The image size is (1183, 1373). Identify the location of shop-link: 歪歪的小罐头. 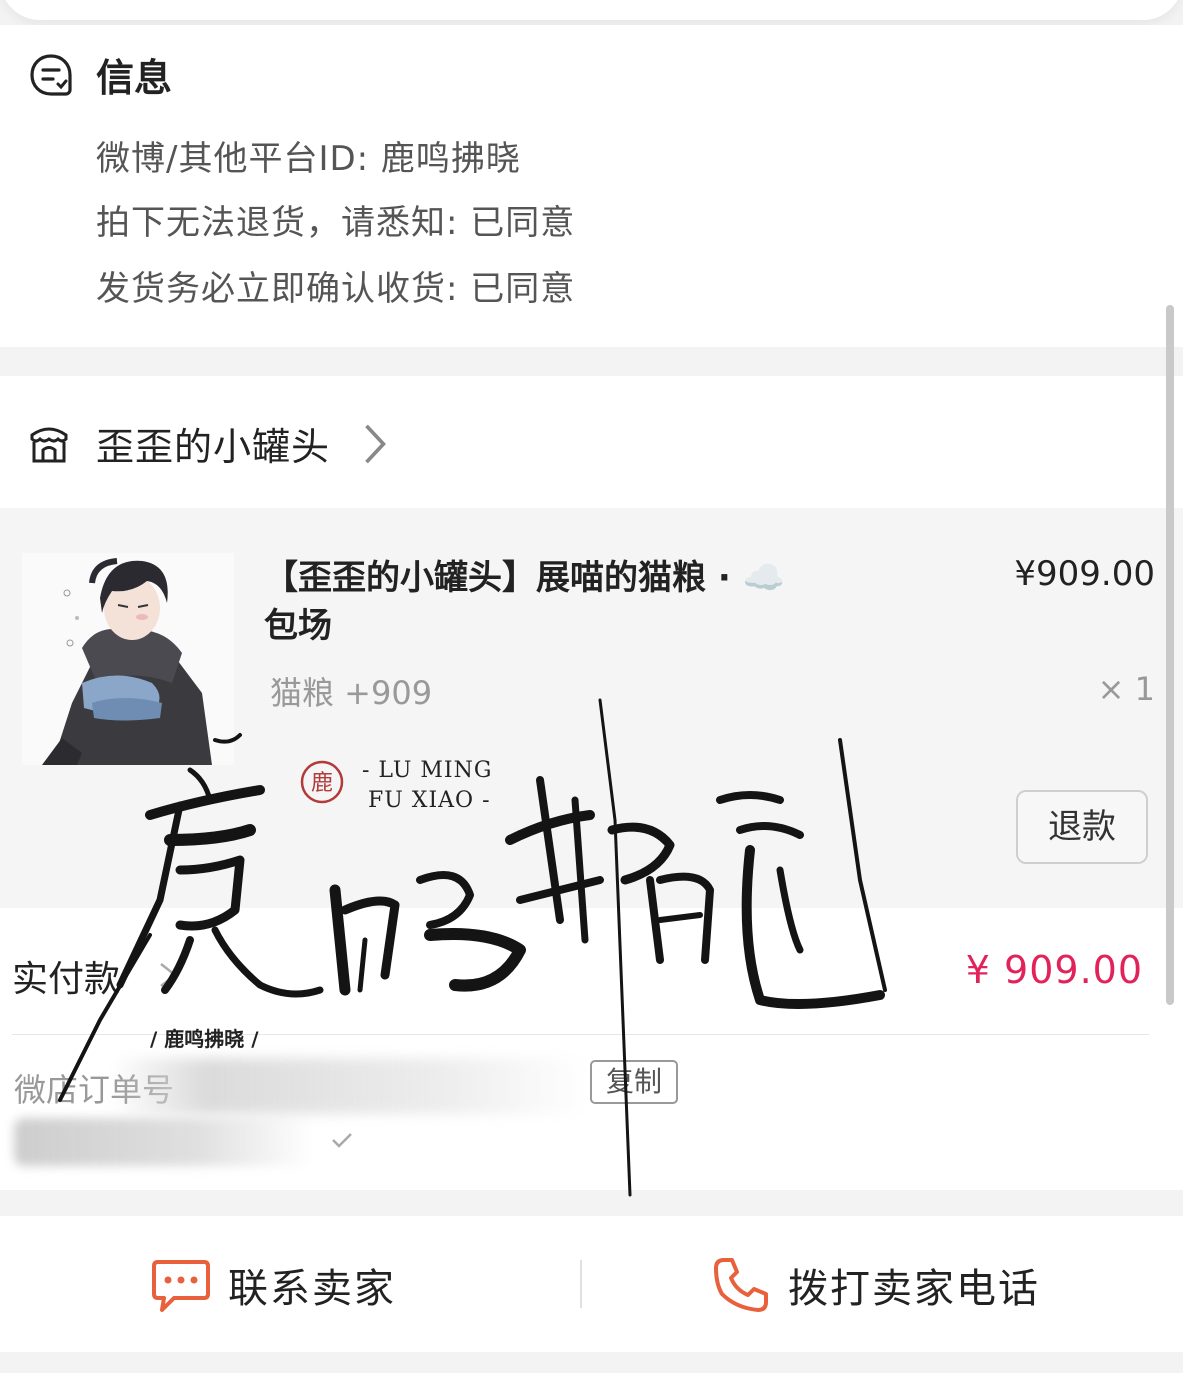
(212, 443).